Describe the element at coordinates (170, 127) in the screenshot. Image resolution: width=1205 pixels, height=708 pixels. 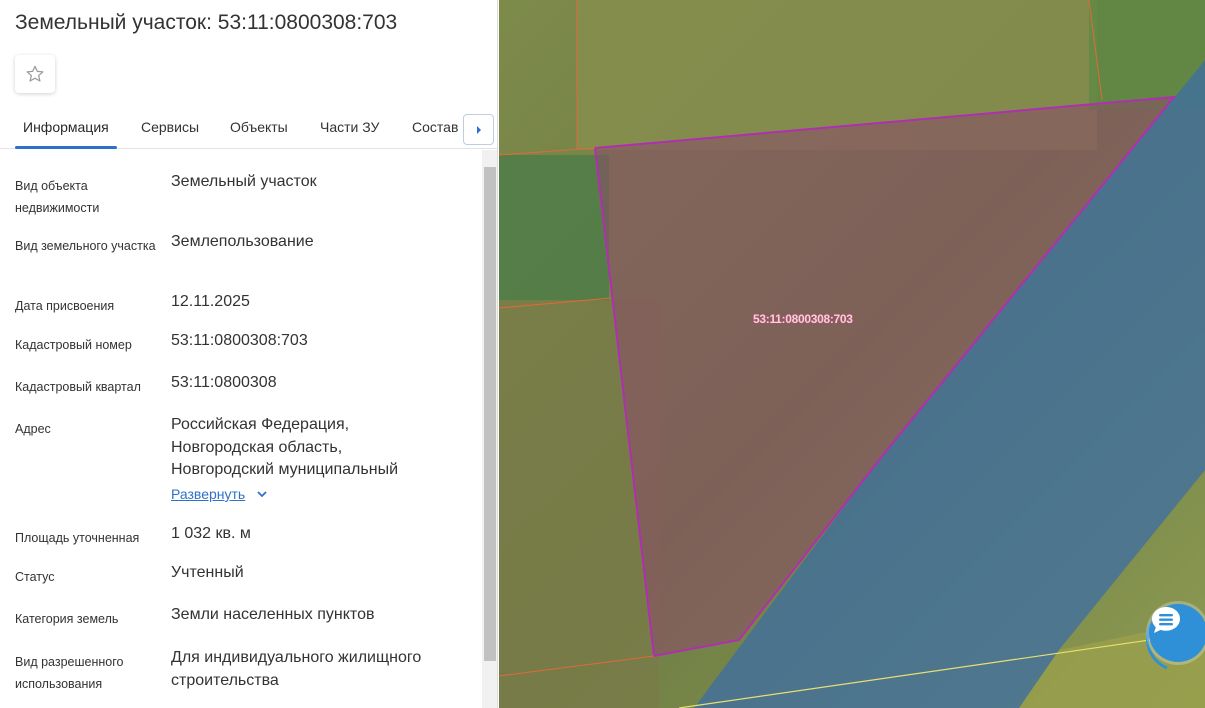
I see `tab-services: Сервисы` at that location.